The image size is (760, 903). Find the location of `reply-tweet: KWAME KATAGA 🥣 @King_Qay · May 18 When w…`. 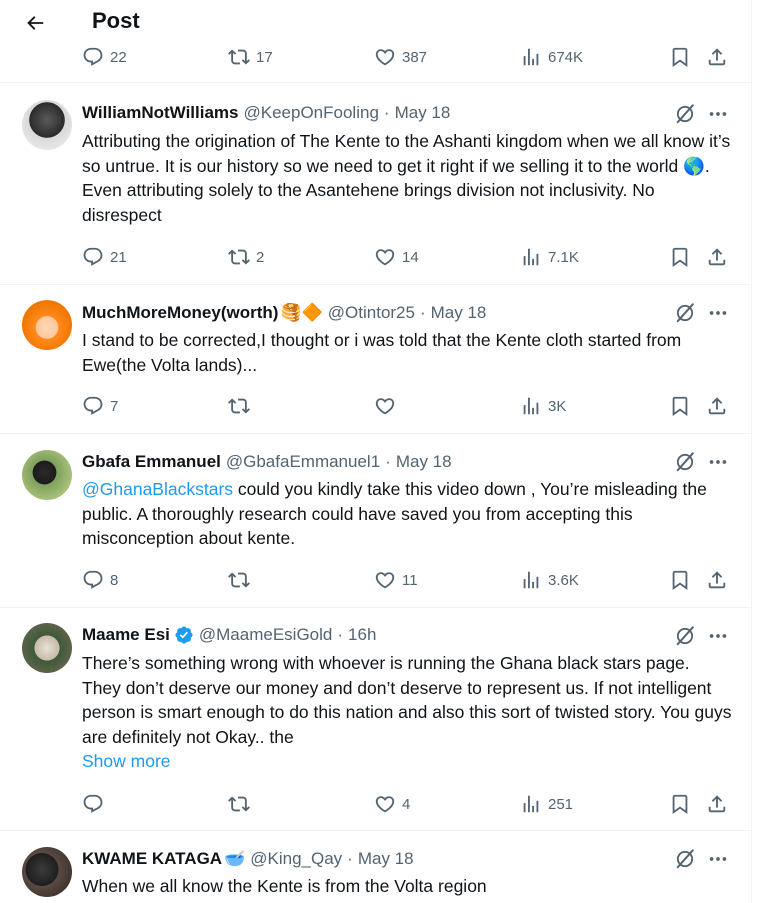

reply-tweet: KWAME KATAGA 🥣 @King_Qay · May 18 When w… is located at coordinates (375, 867).